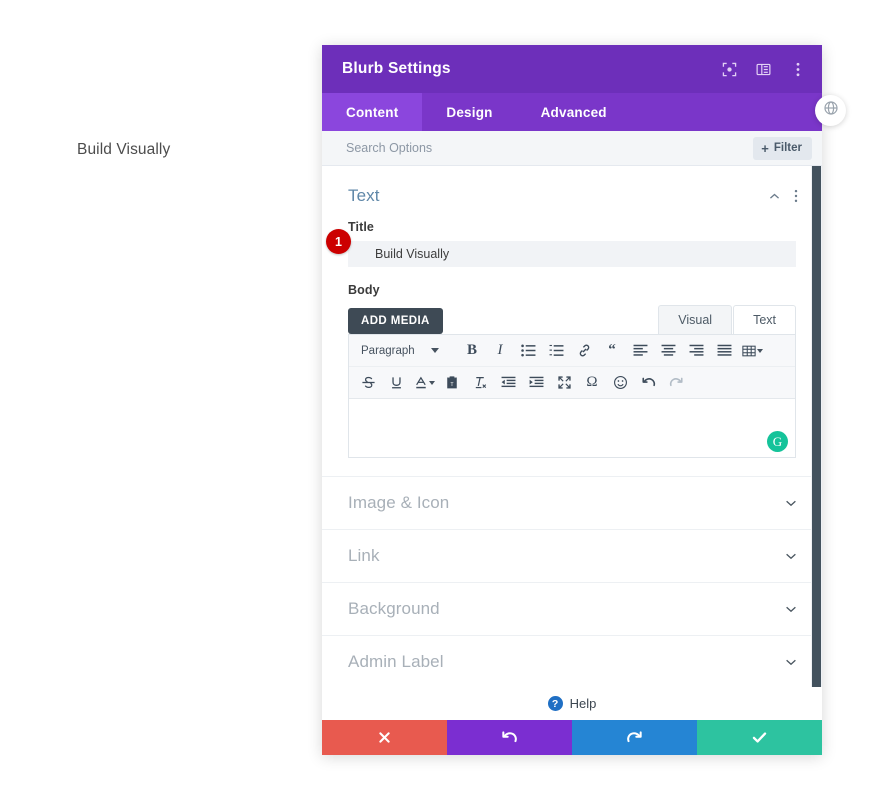 Image resolution: width=880 pixels, height=808 pixels. I want to click on help-icon: ?, so click(555, 703).